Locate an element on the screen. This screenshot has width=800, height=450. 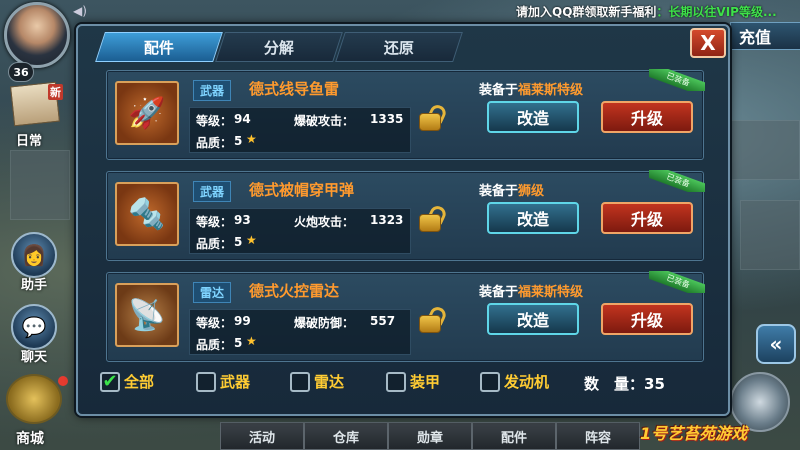
shell-icon: 🔩 is located at coordinates (147, 214).